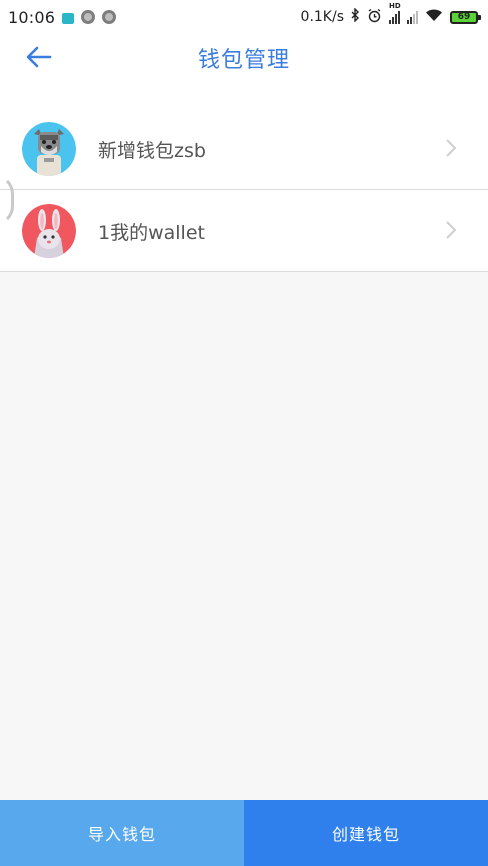 This screenshot has height=866, width=488. I want to click on wallet-name: 1我的wallet, so click(151, 233).